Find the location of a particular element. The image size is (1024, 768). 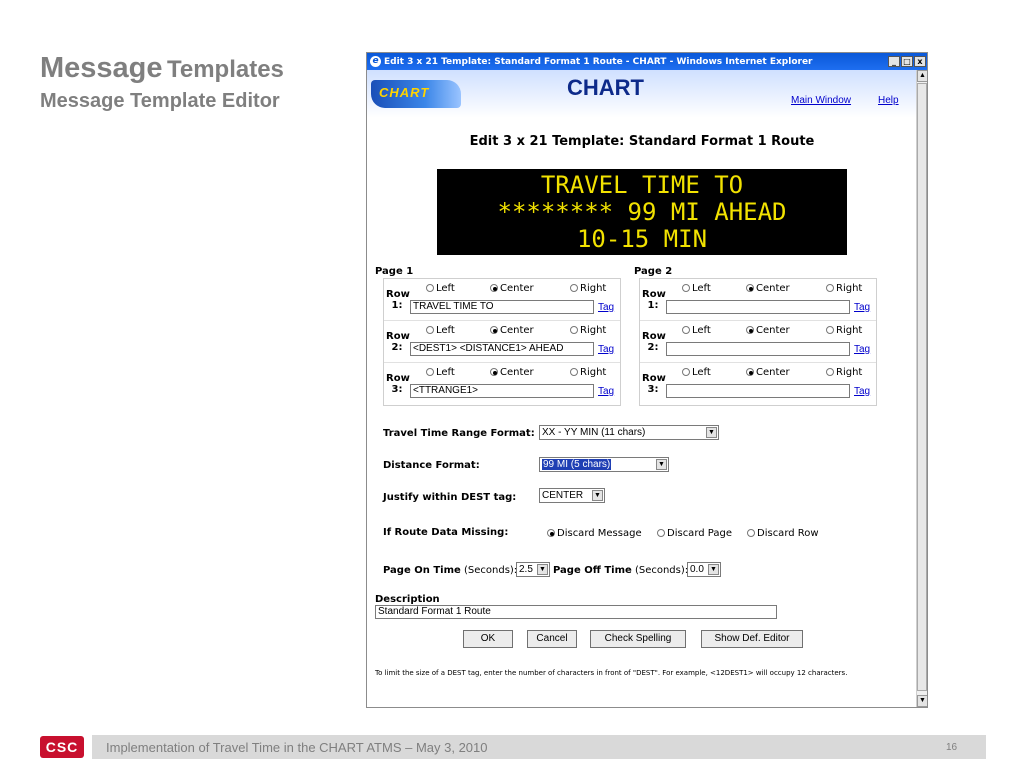

maximize-button: □ is located at coordinates (907, 61).